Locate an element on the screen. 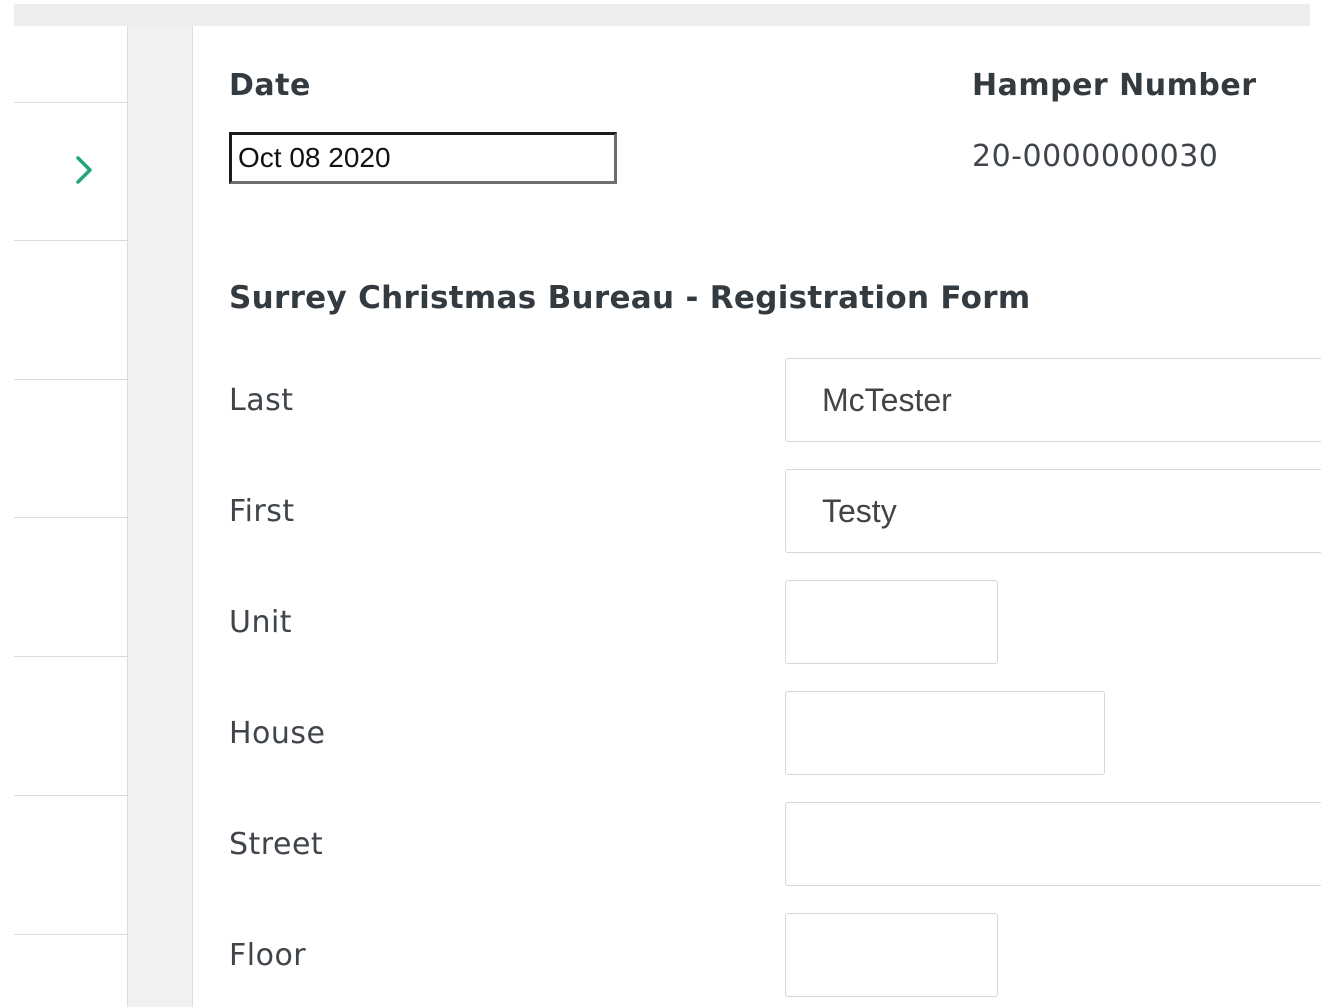 The width and height of the screenshot is (1321, 1007). last-name-label: Last is located at coordinates (261, 400).